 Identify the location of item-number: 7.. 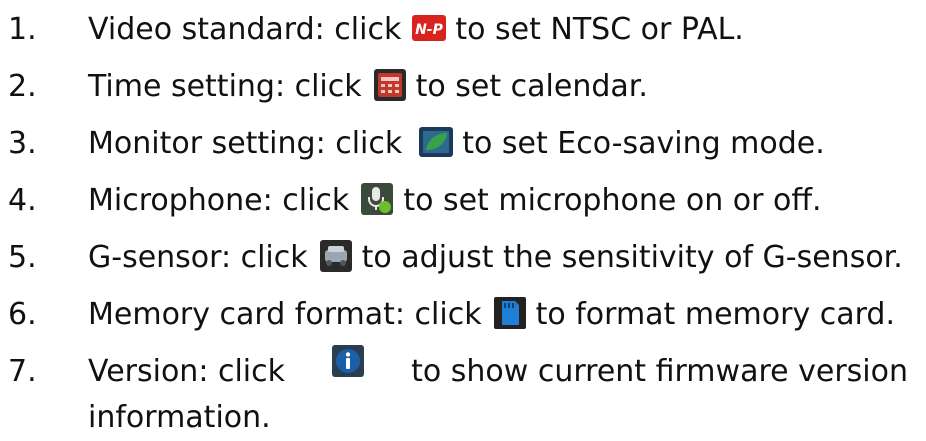
(22, 371).